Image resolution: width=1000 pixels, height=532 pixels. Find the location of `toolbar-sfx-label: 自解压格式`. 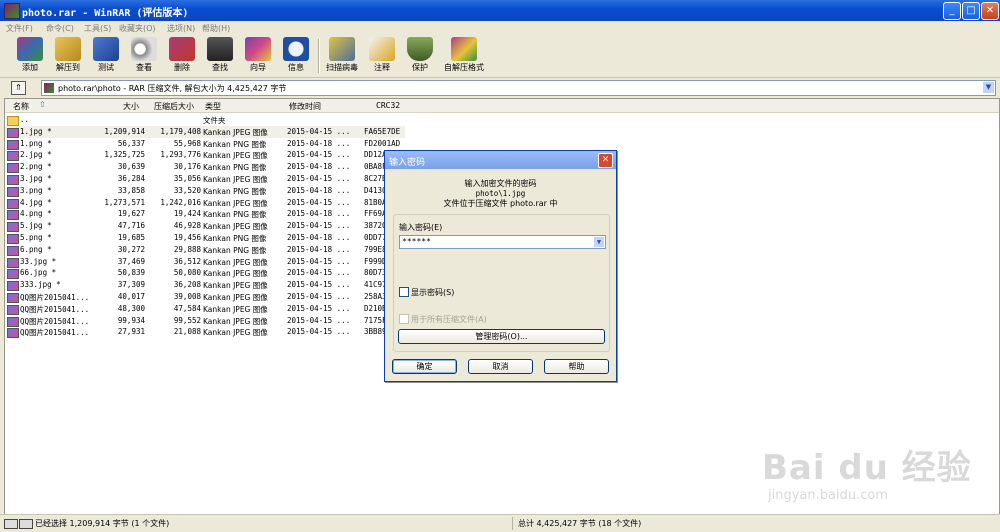

toolbar-sfx-label: 自解压格式 is located at coordinates (464, 67).